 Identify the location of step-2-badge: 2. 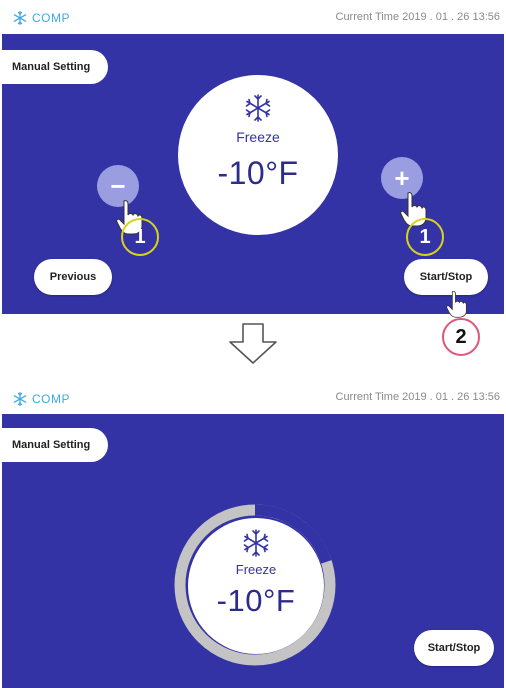
(461, 337).